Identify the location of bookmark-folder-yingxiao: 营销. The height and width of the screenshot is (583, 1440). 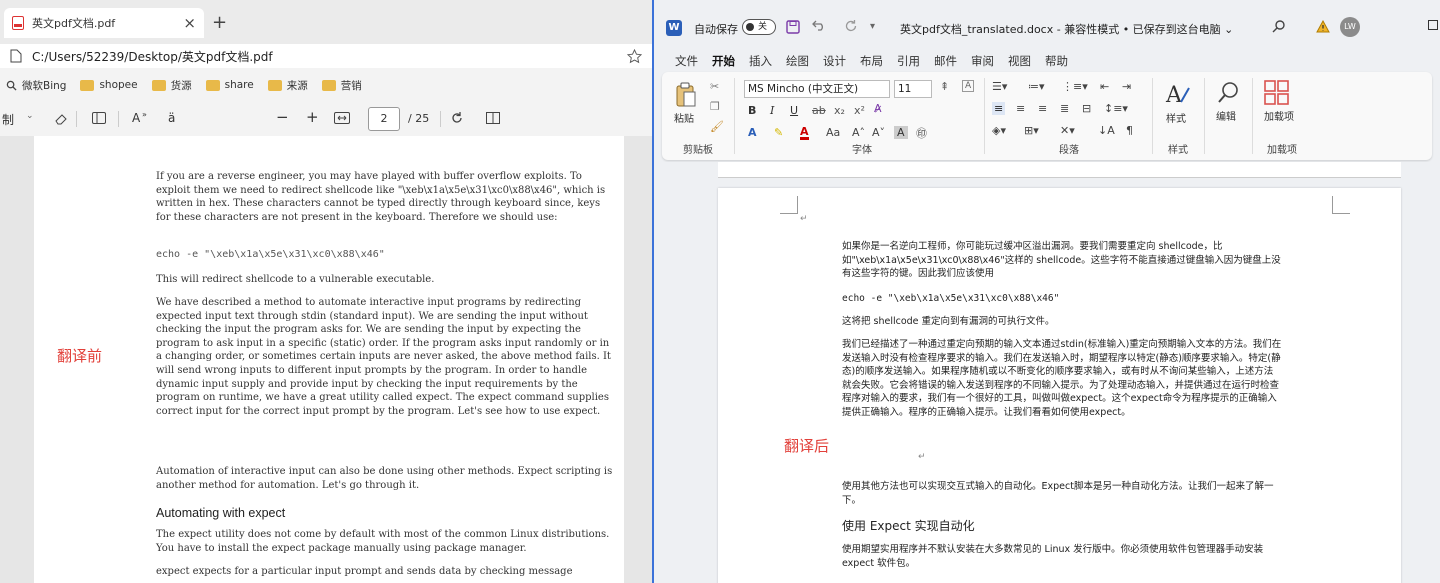
(341, 85).